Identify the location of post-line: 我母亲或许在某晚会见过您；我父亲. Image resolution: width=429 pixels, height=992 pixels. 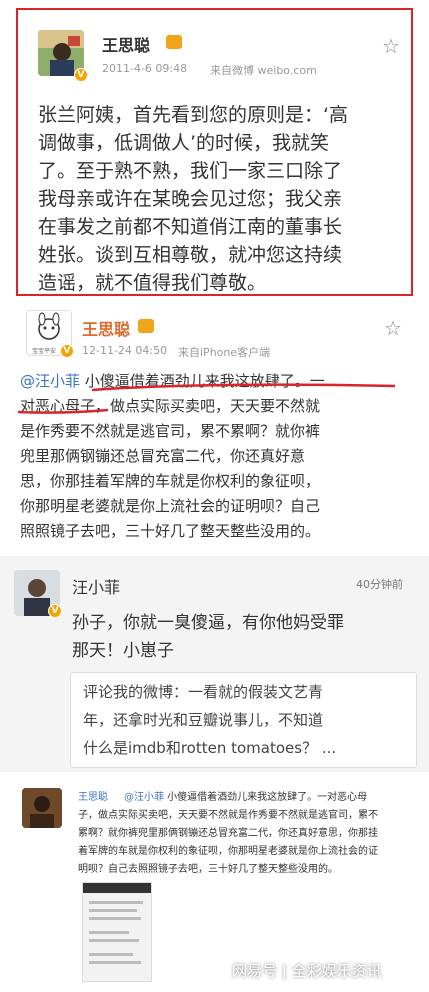
(190, 199).